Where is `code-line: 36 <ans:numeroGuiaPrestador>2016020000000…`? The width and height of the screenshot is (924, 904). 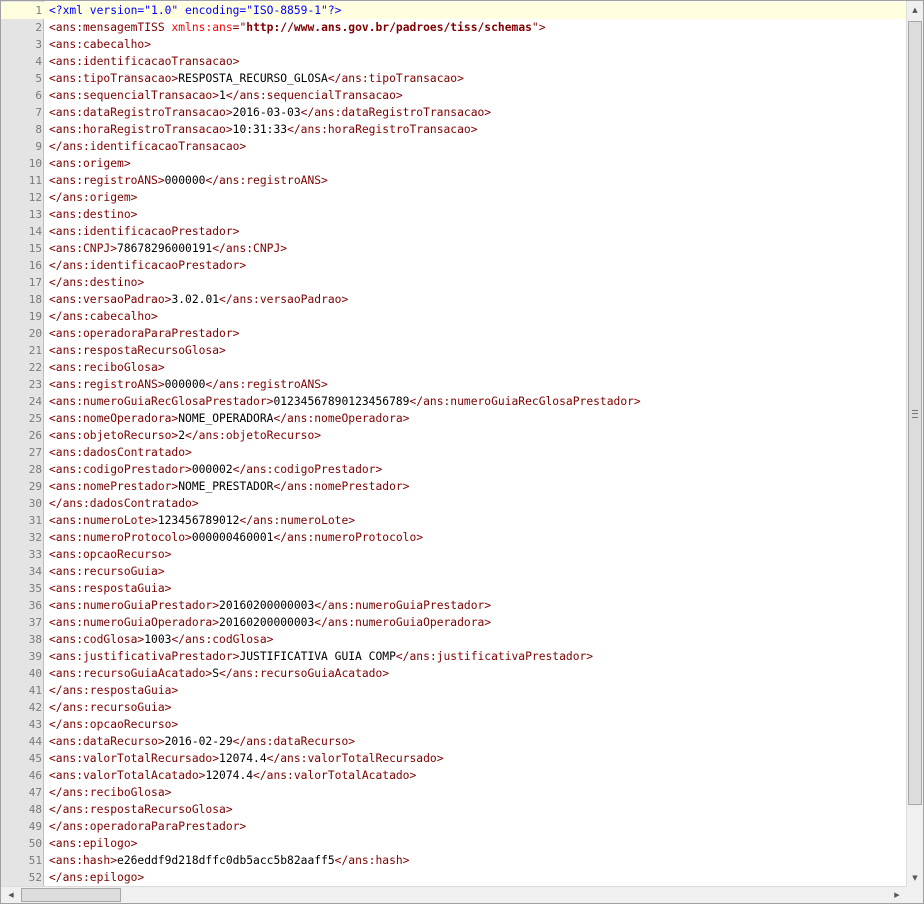
code-line: 36 <ans:numeroGuiaPrestador>2016020000000… is located at coordinates (454, 605).